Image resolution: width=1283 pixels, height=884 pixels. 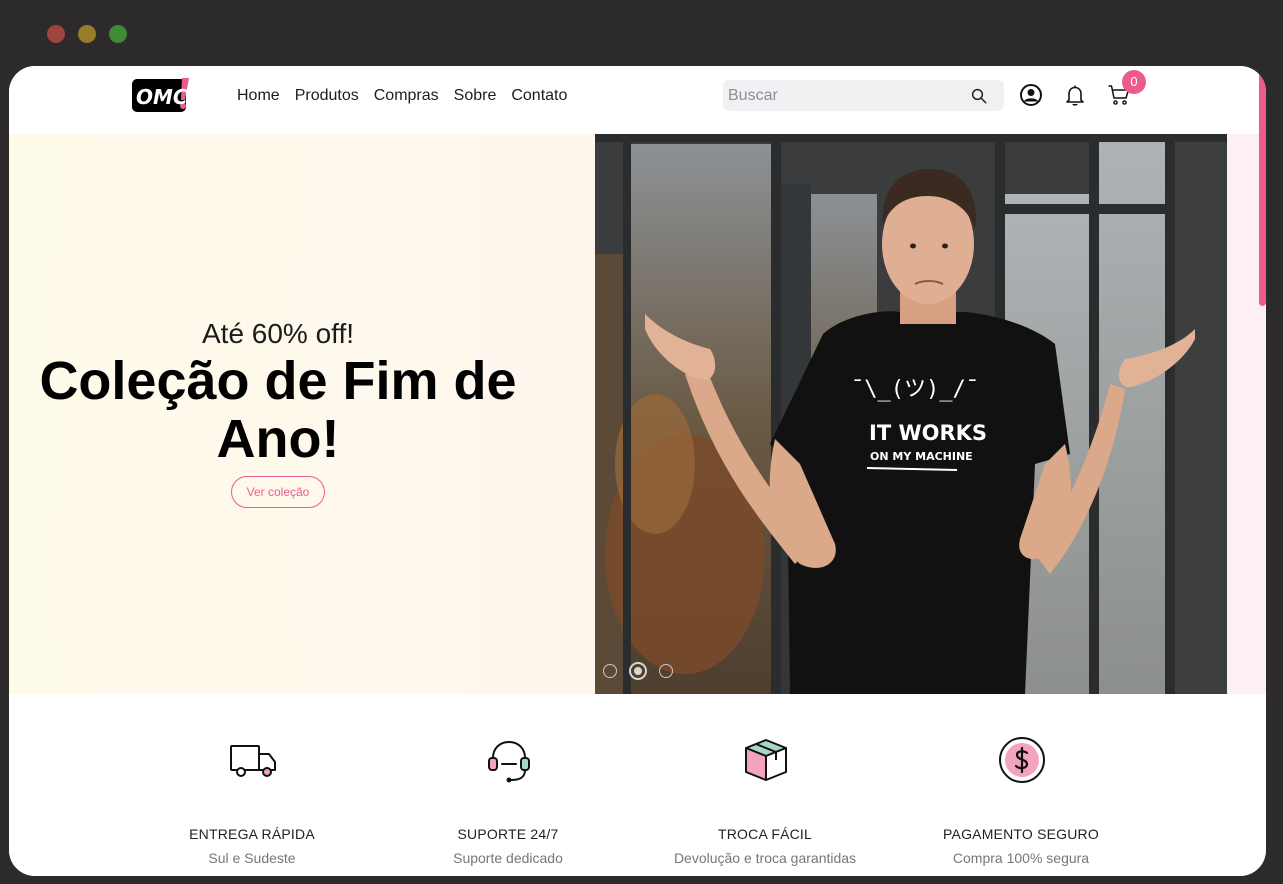 I want to click on search-bar, so click(x=863, y=95).